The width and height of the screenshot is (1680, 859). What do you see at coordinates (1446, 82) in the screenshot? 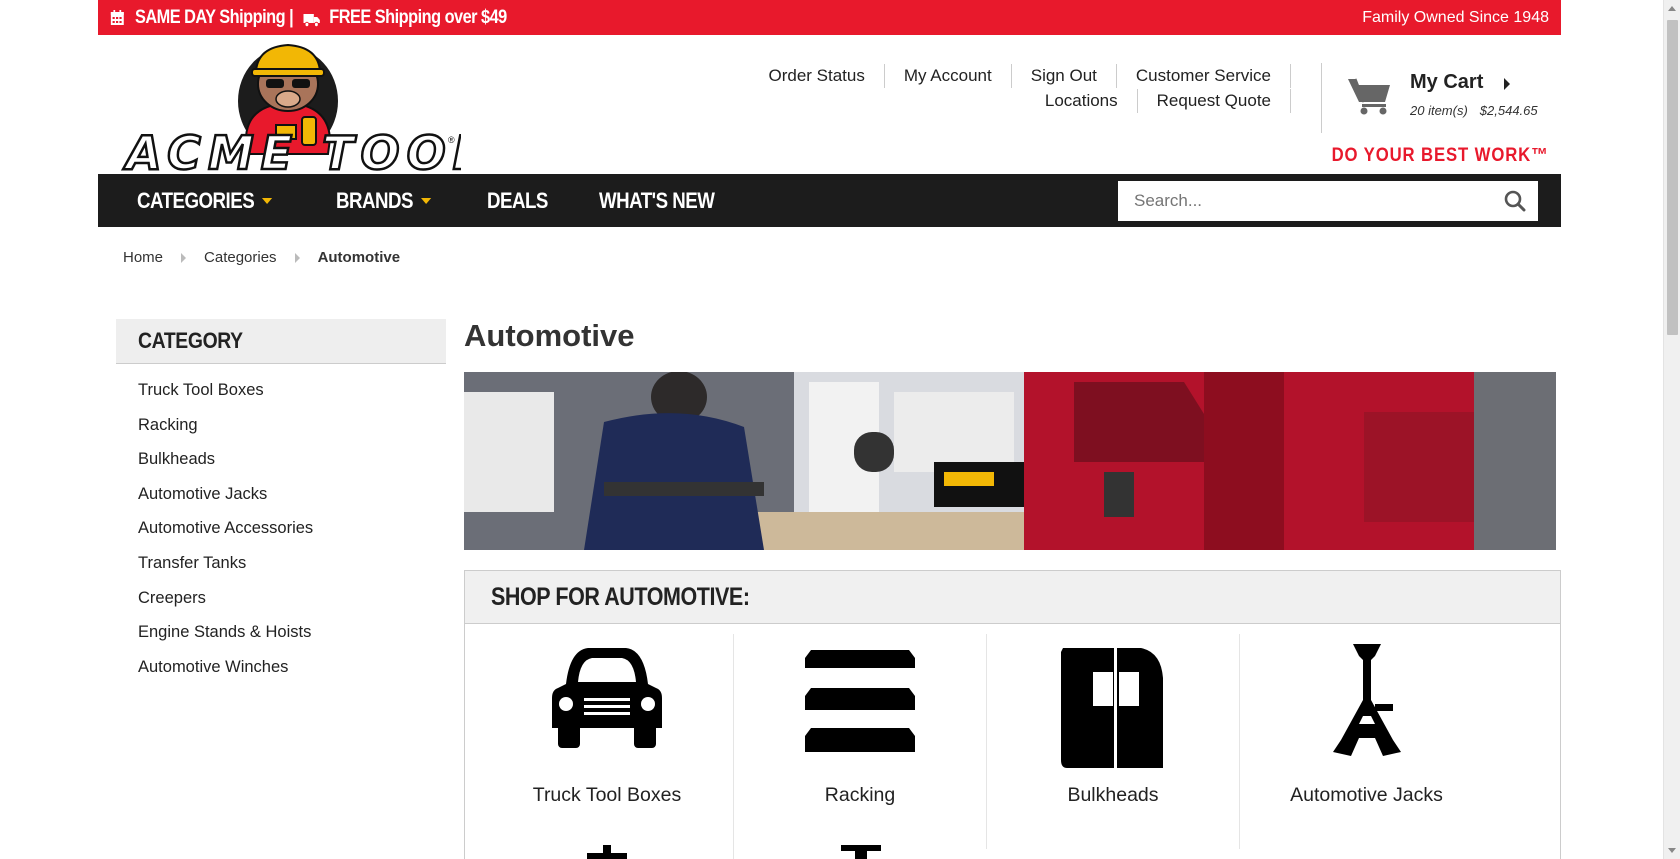
I see `cart-title: My Cart` at bounding box center [1446, 82].